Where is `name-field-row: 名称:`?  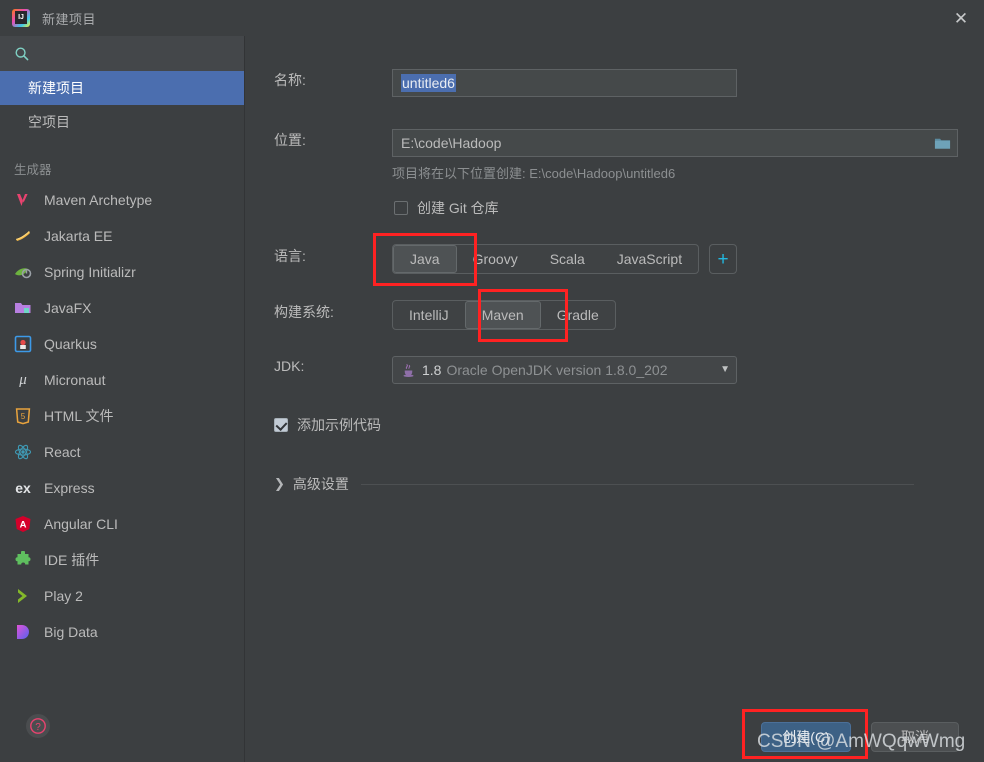
name-field-row: 名称: is located at coordinates (335, 80).